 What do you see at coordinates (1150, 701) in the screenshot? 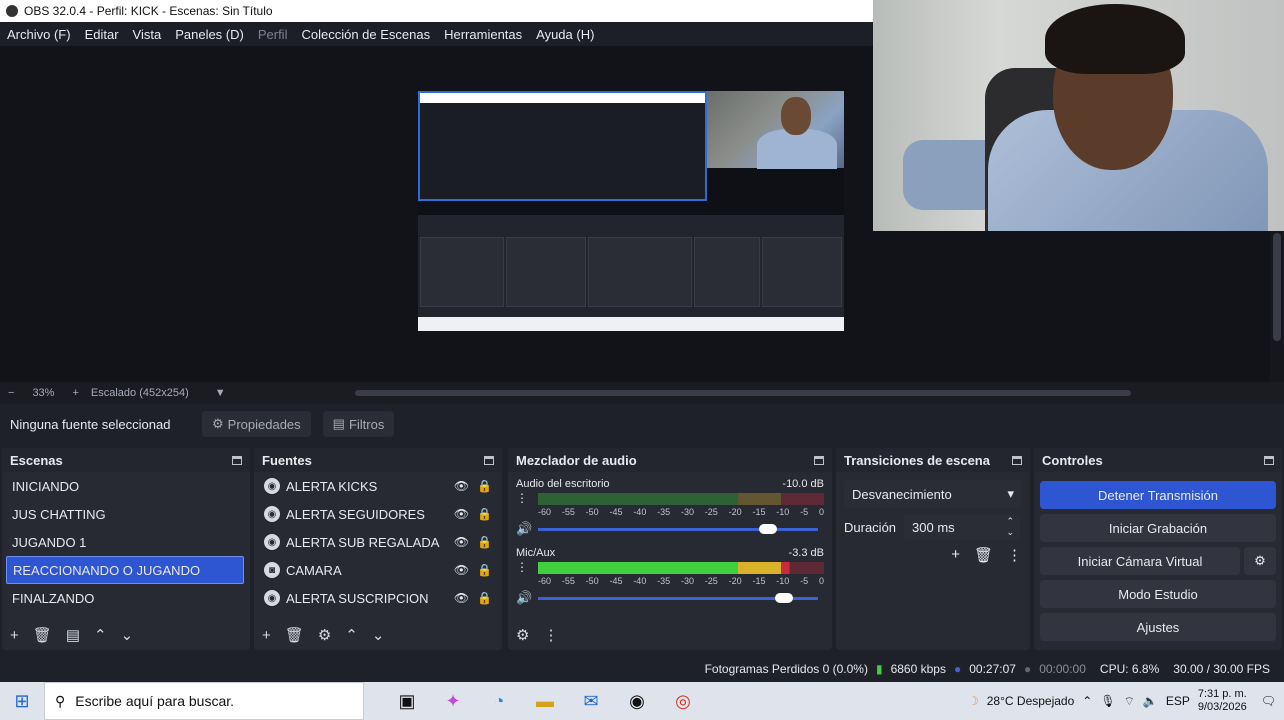
I see `volume-icon: 🔈` at bounding box center [1150, 701].